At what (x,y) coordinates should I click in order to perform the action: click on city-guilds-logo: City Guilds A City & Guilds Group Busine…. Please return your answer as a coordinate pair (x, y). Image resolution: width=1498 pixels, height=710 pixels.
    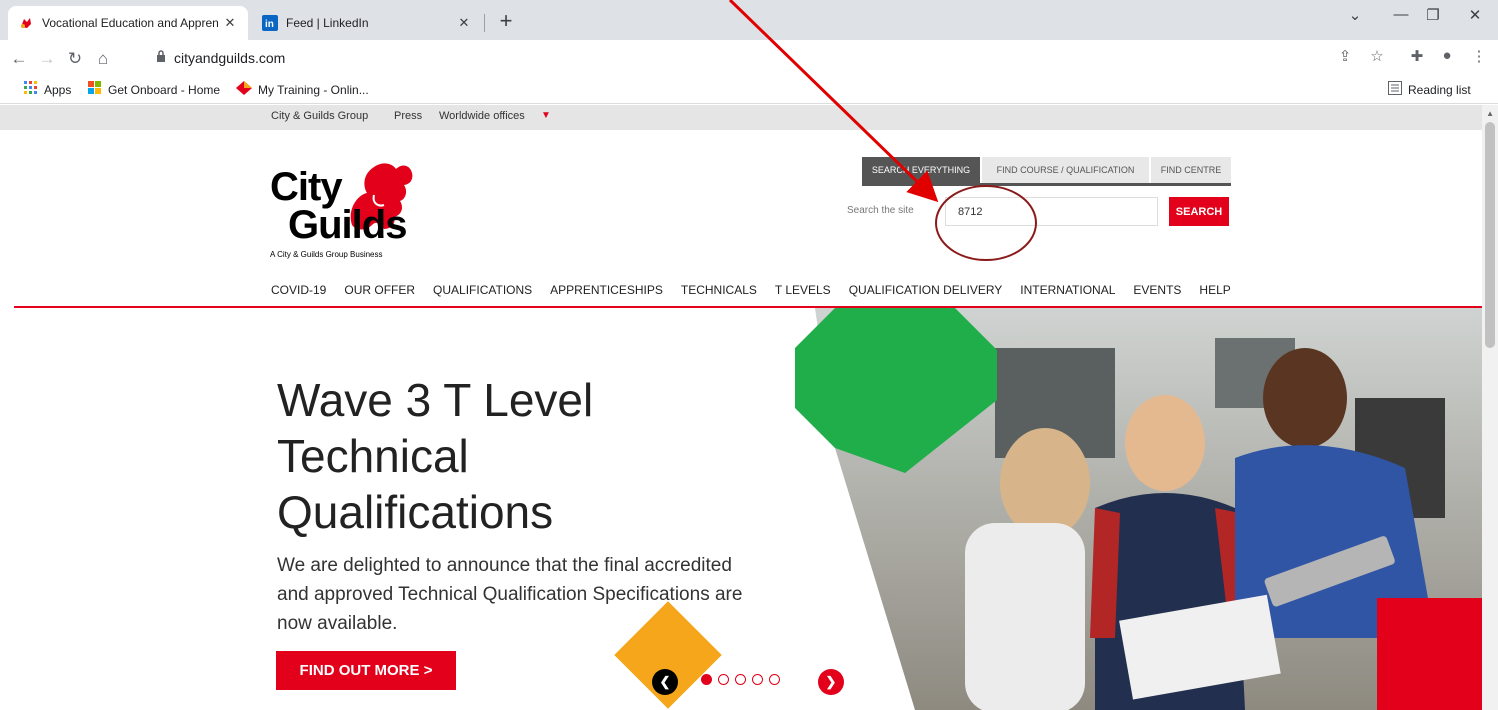
    Looking at the image, I should click on (345, 210).